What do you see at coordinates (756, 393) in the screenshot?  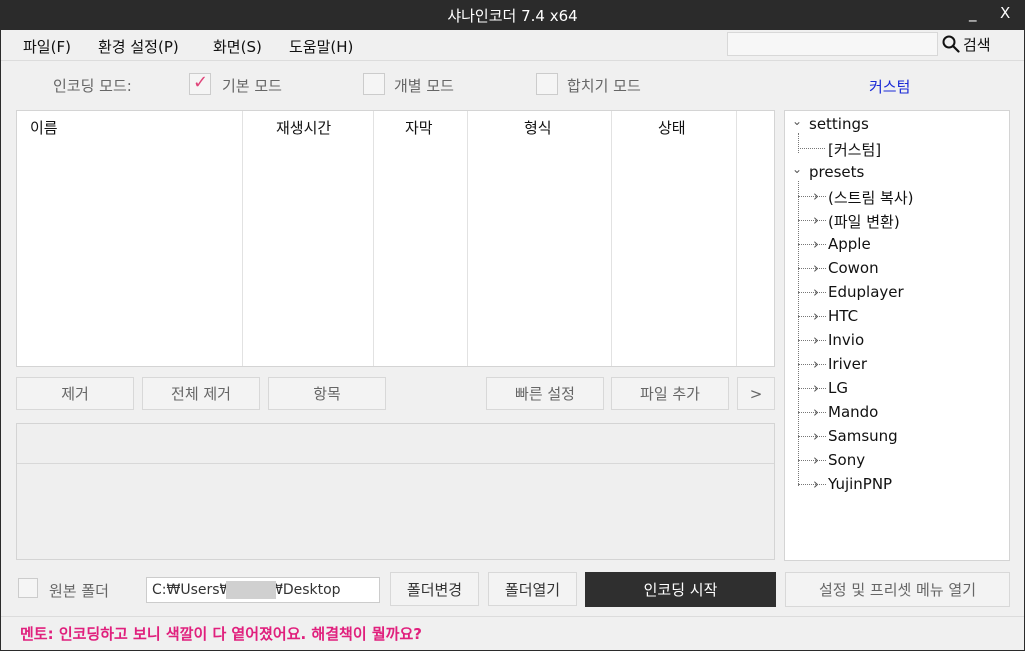 I see `more-button: >` at bounding box center [756, 393].